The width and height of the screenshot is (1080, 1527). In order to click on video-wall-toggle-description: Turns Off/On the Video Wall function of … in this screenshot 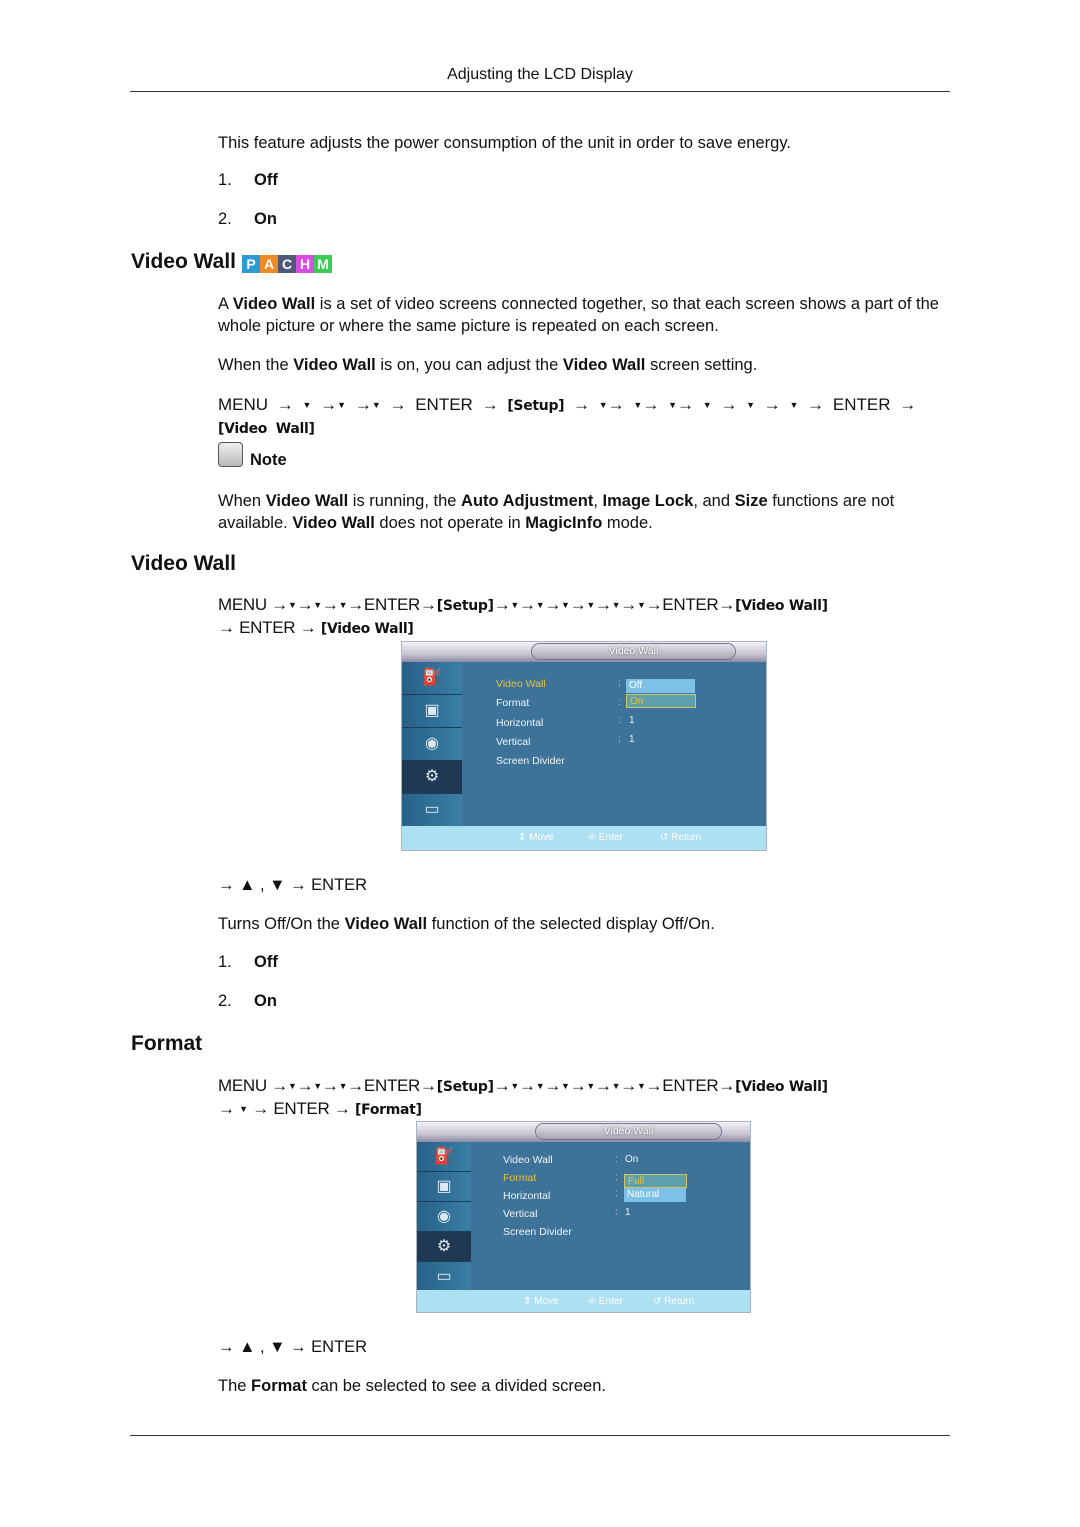, I will do `click(466, 924)`.